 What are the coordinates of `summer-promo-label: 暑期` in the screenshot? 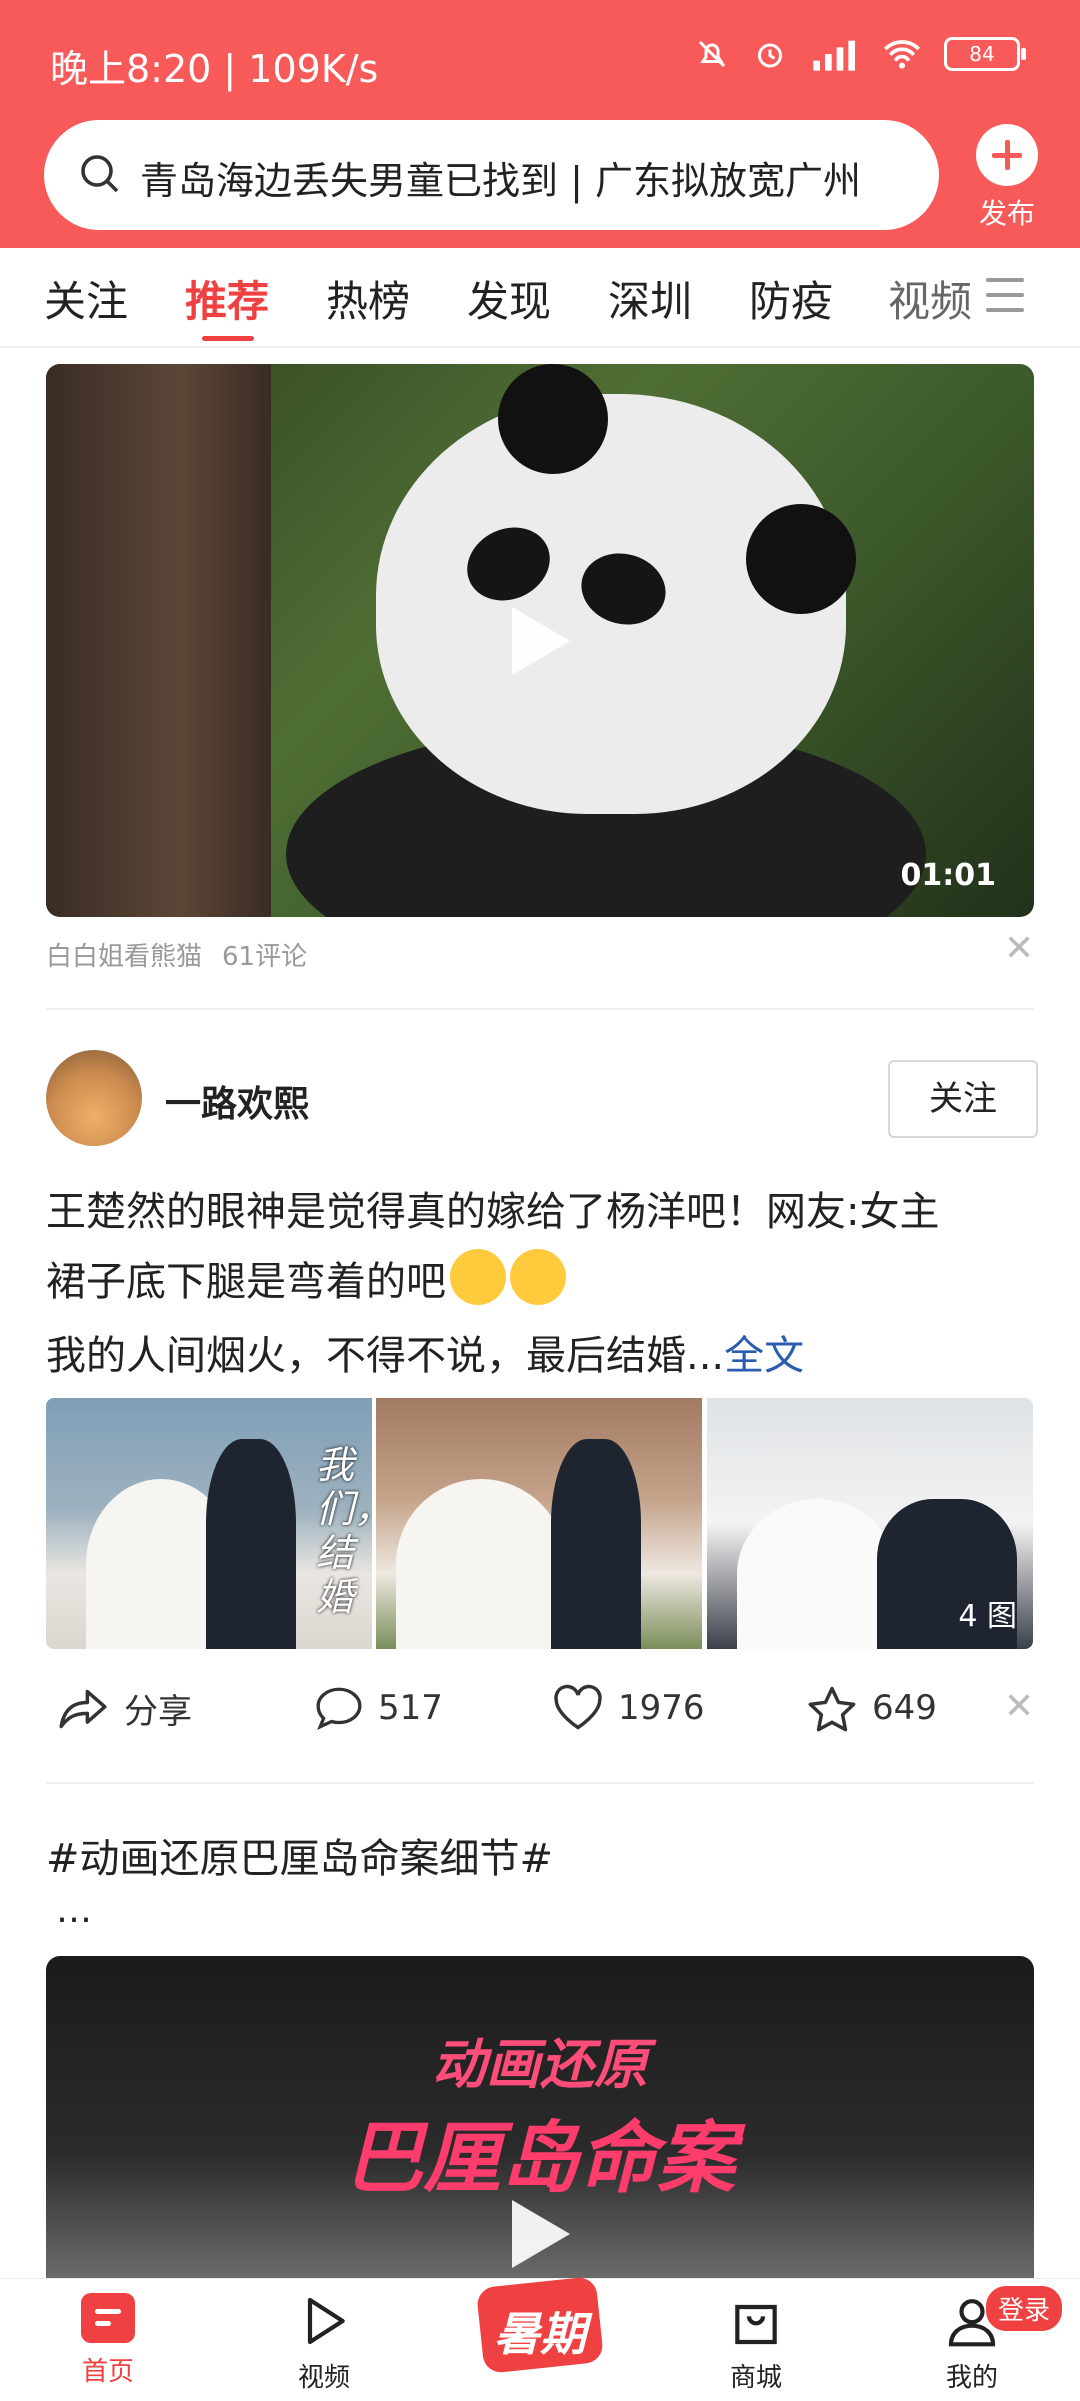 It's located at (540, 2334).